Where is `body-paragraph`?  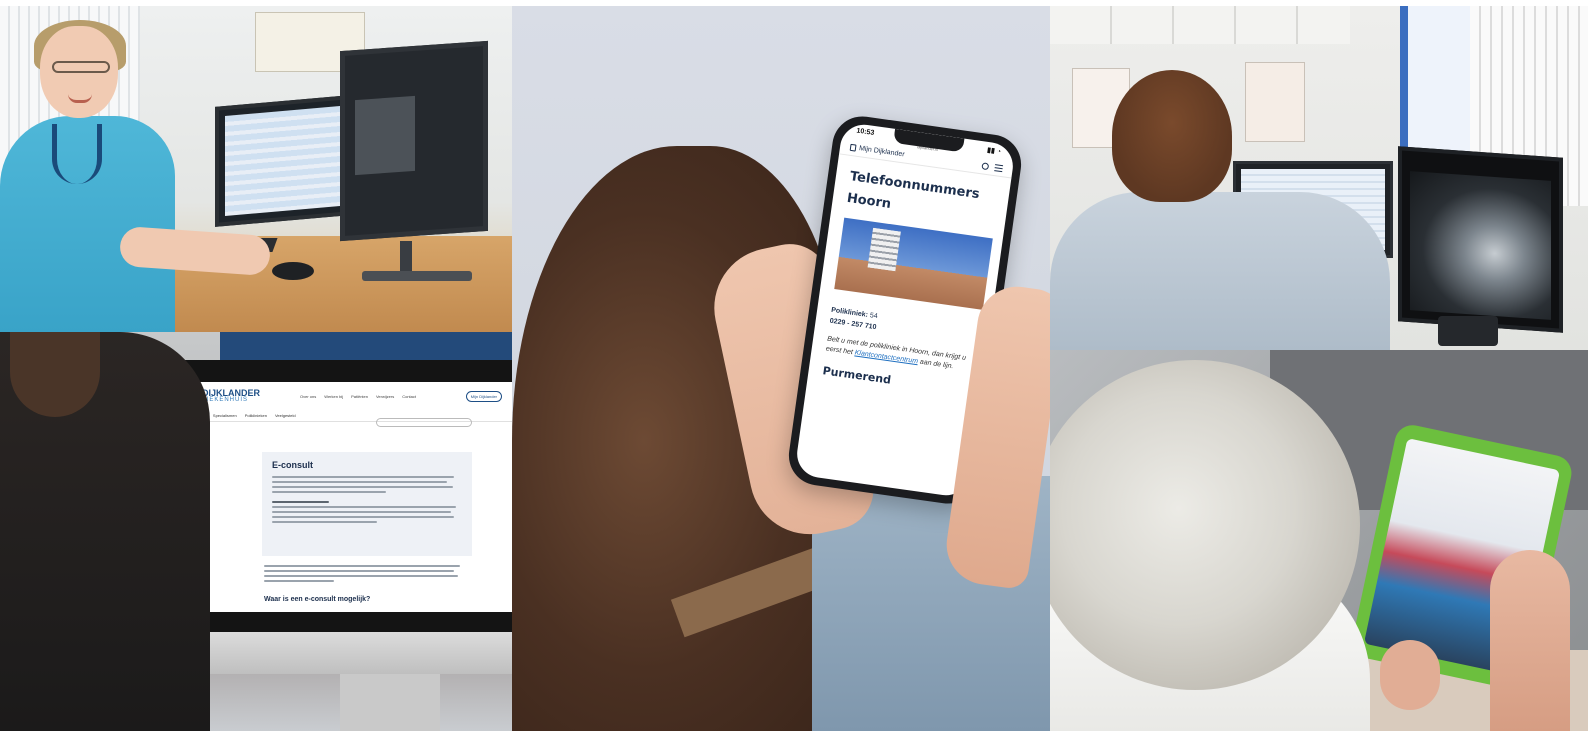 body-paragraph is located at coordinates (364, 573).